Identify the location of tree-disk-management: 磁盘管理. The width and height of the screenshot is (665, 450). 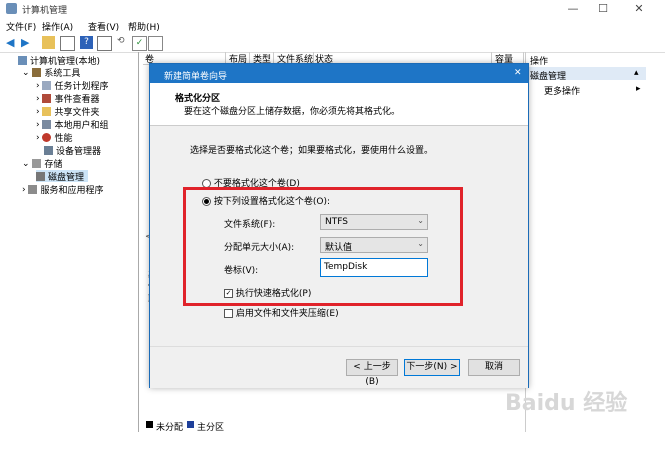
(62, 176).